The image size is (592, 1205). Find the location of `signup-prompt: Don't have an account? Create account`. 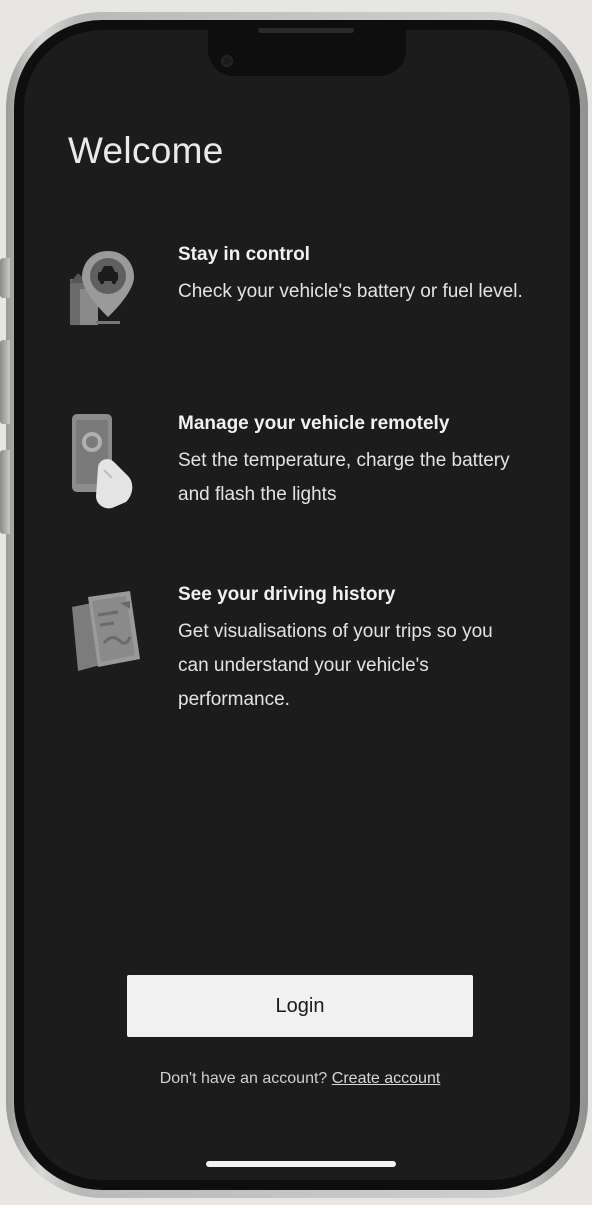

signup-prompt: Don't have an account? Create account is located at coordinates (296, 1079).